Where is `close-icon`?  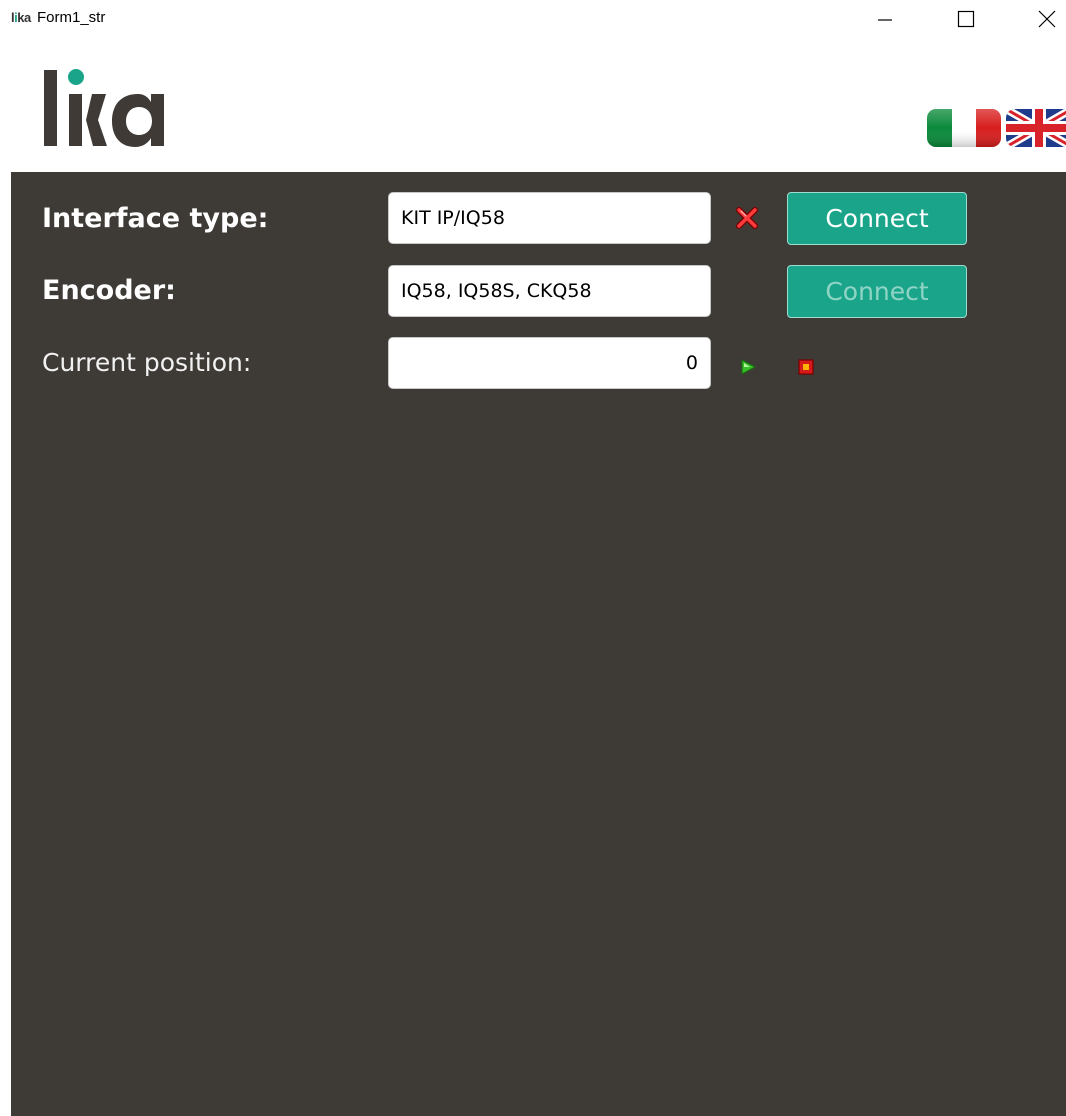
close-icon is located at coordinates (1047, 19).